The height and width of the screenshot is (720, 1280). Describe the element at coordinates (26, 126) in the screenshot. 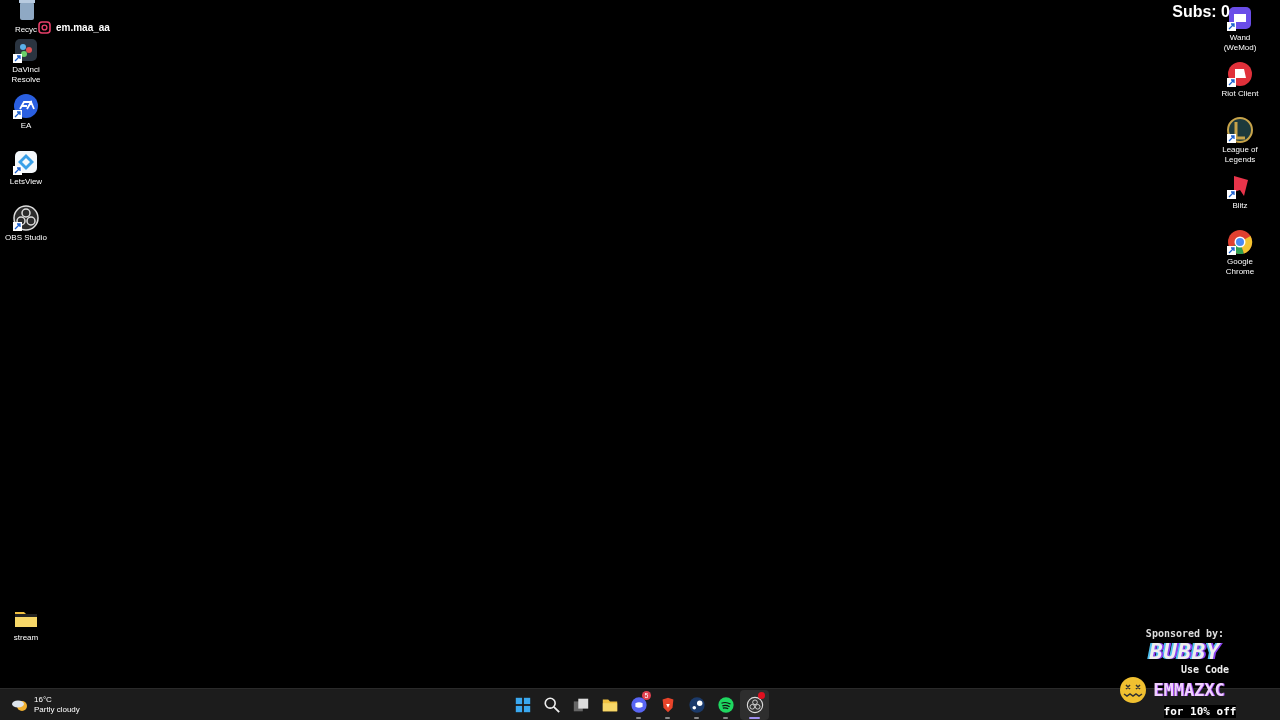

I see `desktop-icon-label: EA` at that location.